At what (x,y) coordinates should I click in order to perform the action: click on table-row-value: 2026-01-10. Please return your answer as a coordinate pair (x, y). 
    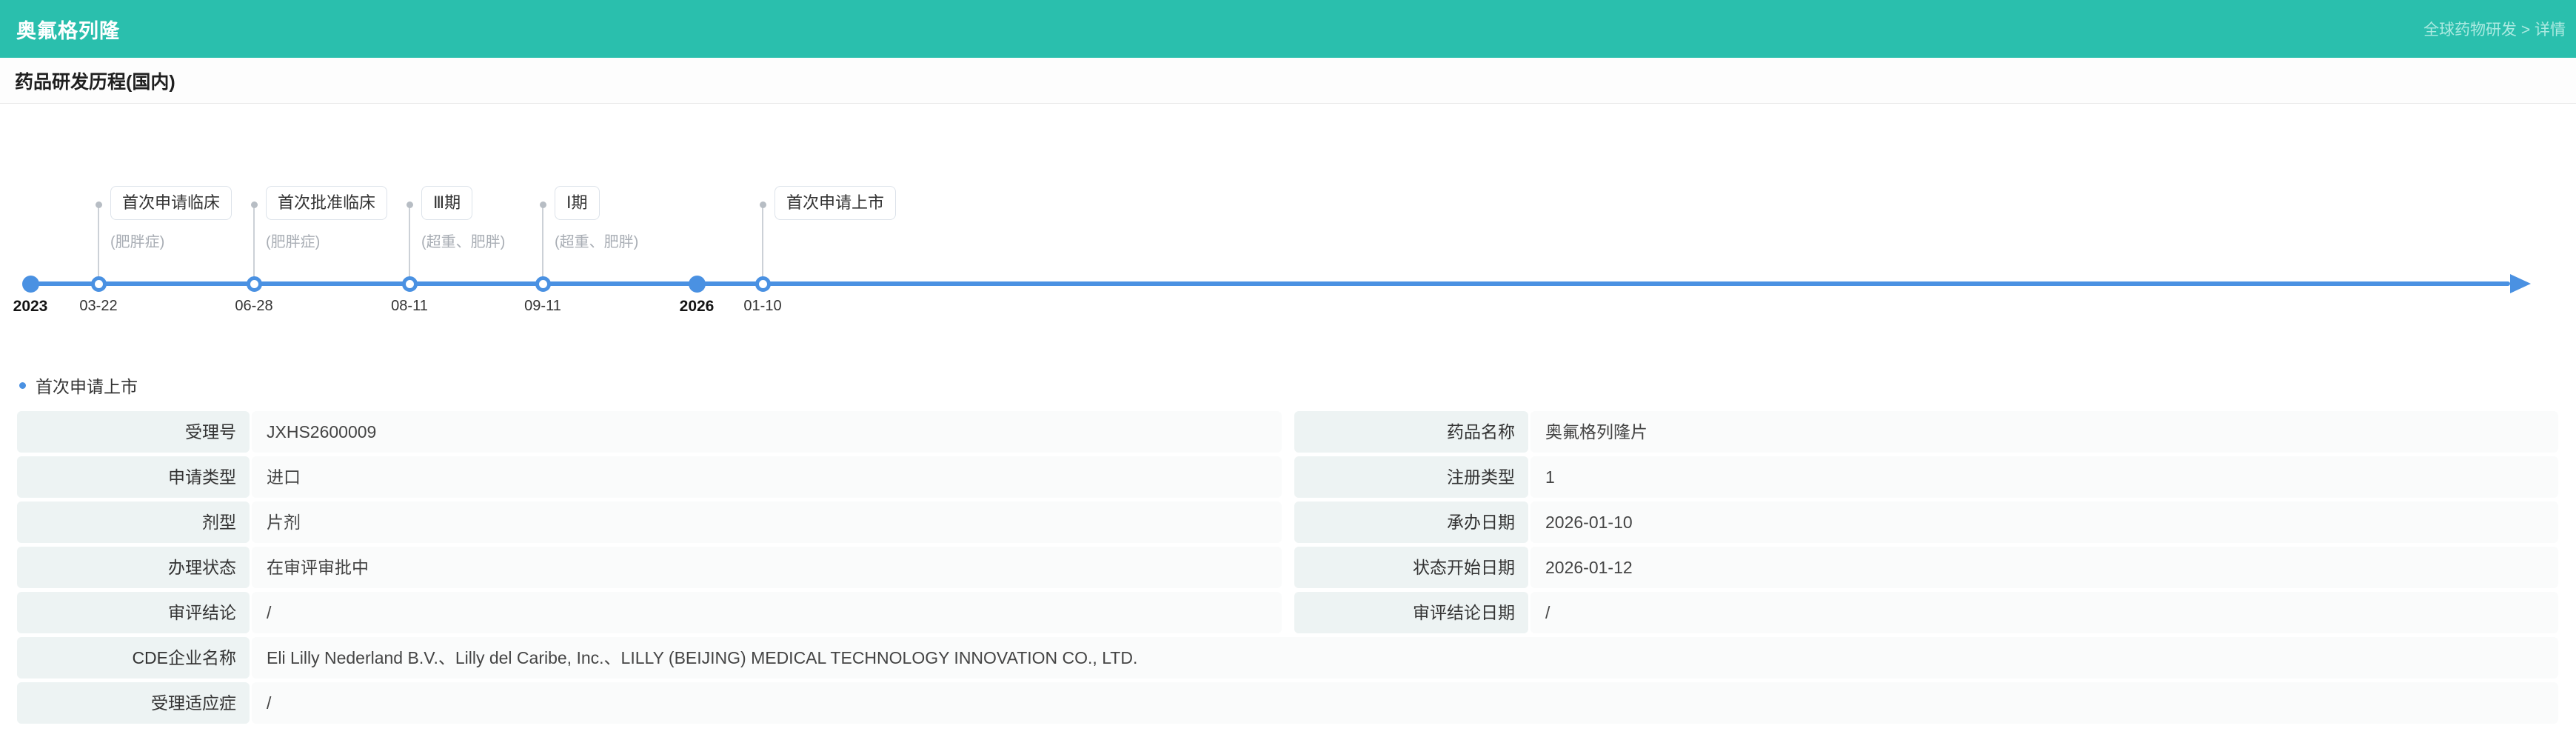
    Looking at the image, I should click on (2044, 522).